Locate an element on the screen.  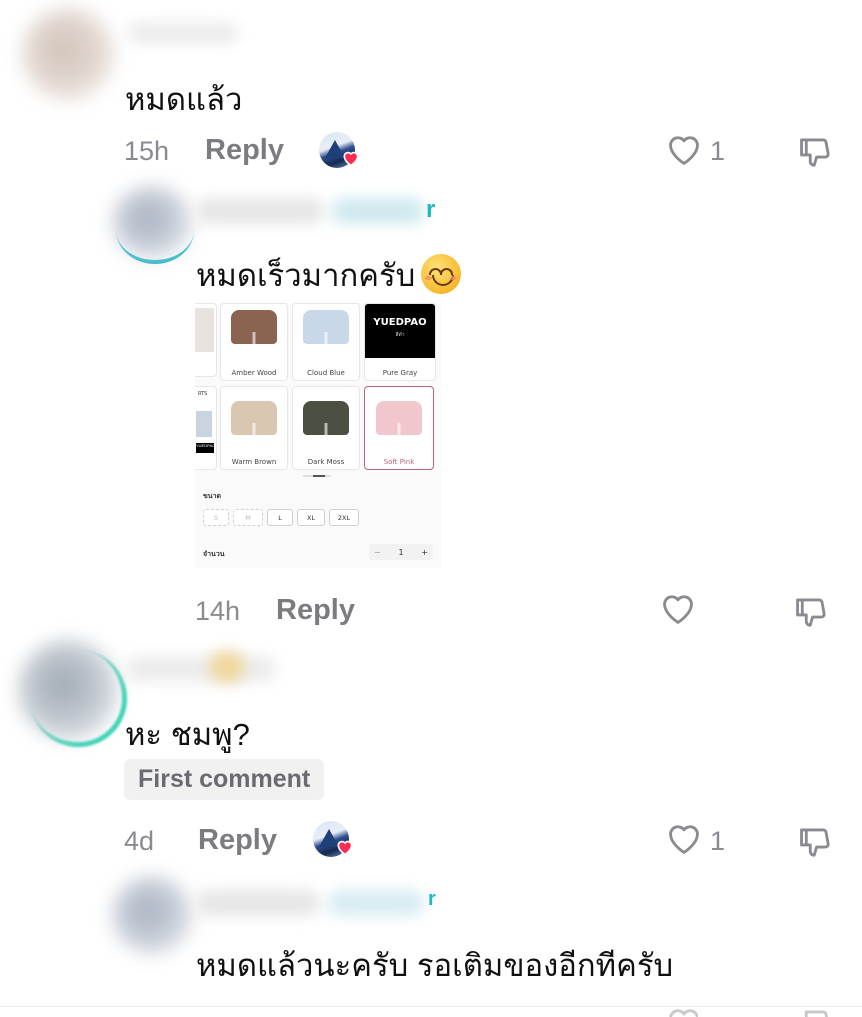
color-label: Pure Gray is located at coordinates (400, 373).